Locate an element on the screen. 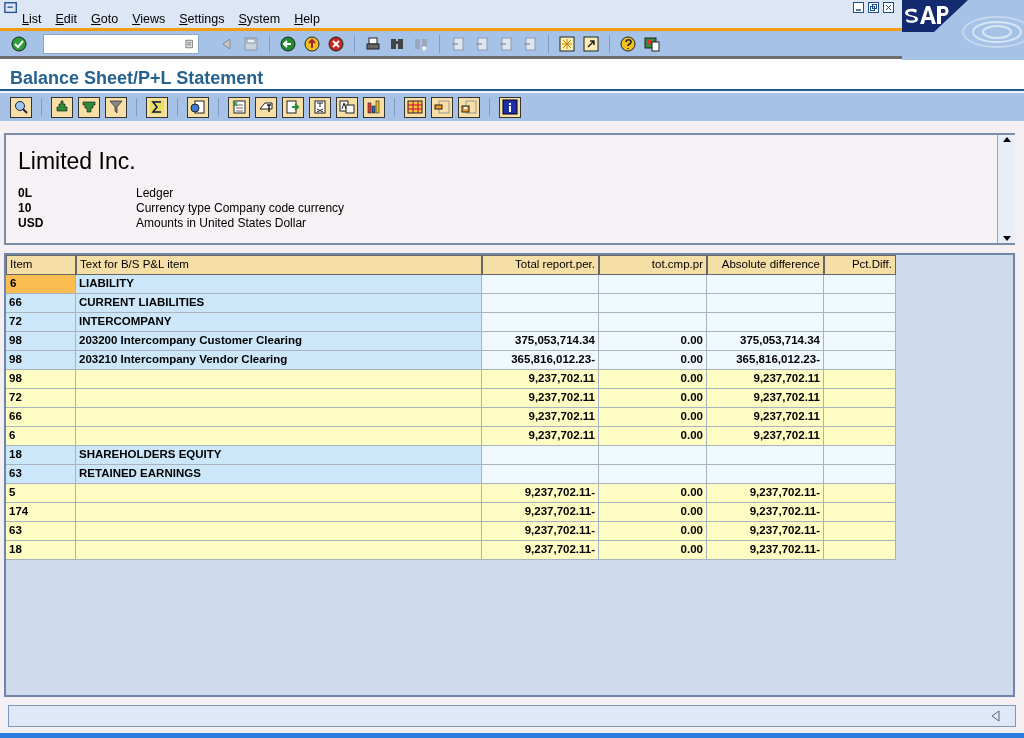 The height and width of the screenshot is (738, 1024). restore-button is located at coordinates (873, 7).